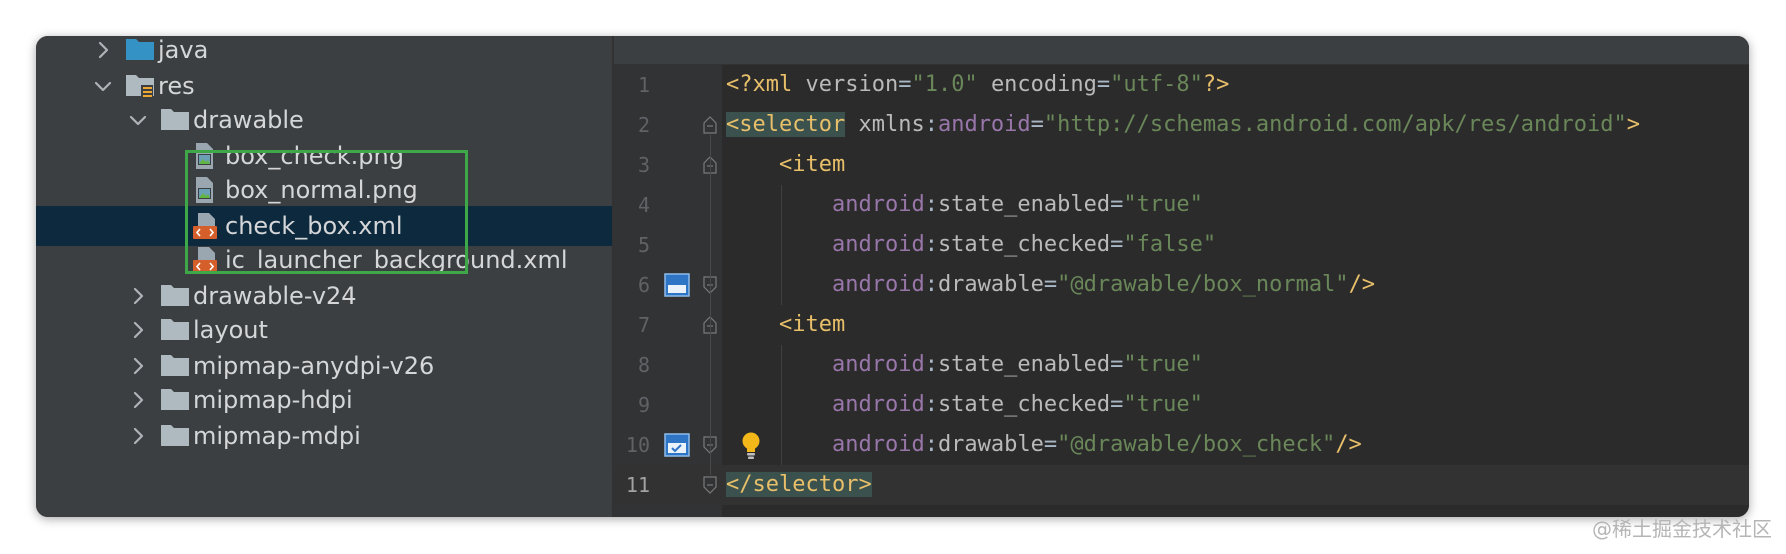 The height and width of the screenshot is (554, 1786). What do you see at coordinates (632, 485) in the screenshot?
I see `line-number: 11` at bounding box center [632, 485].